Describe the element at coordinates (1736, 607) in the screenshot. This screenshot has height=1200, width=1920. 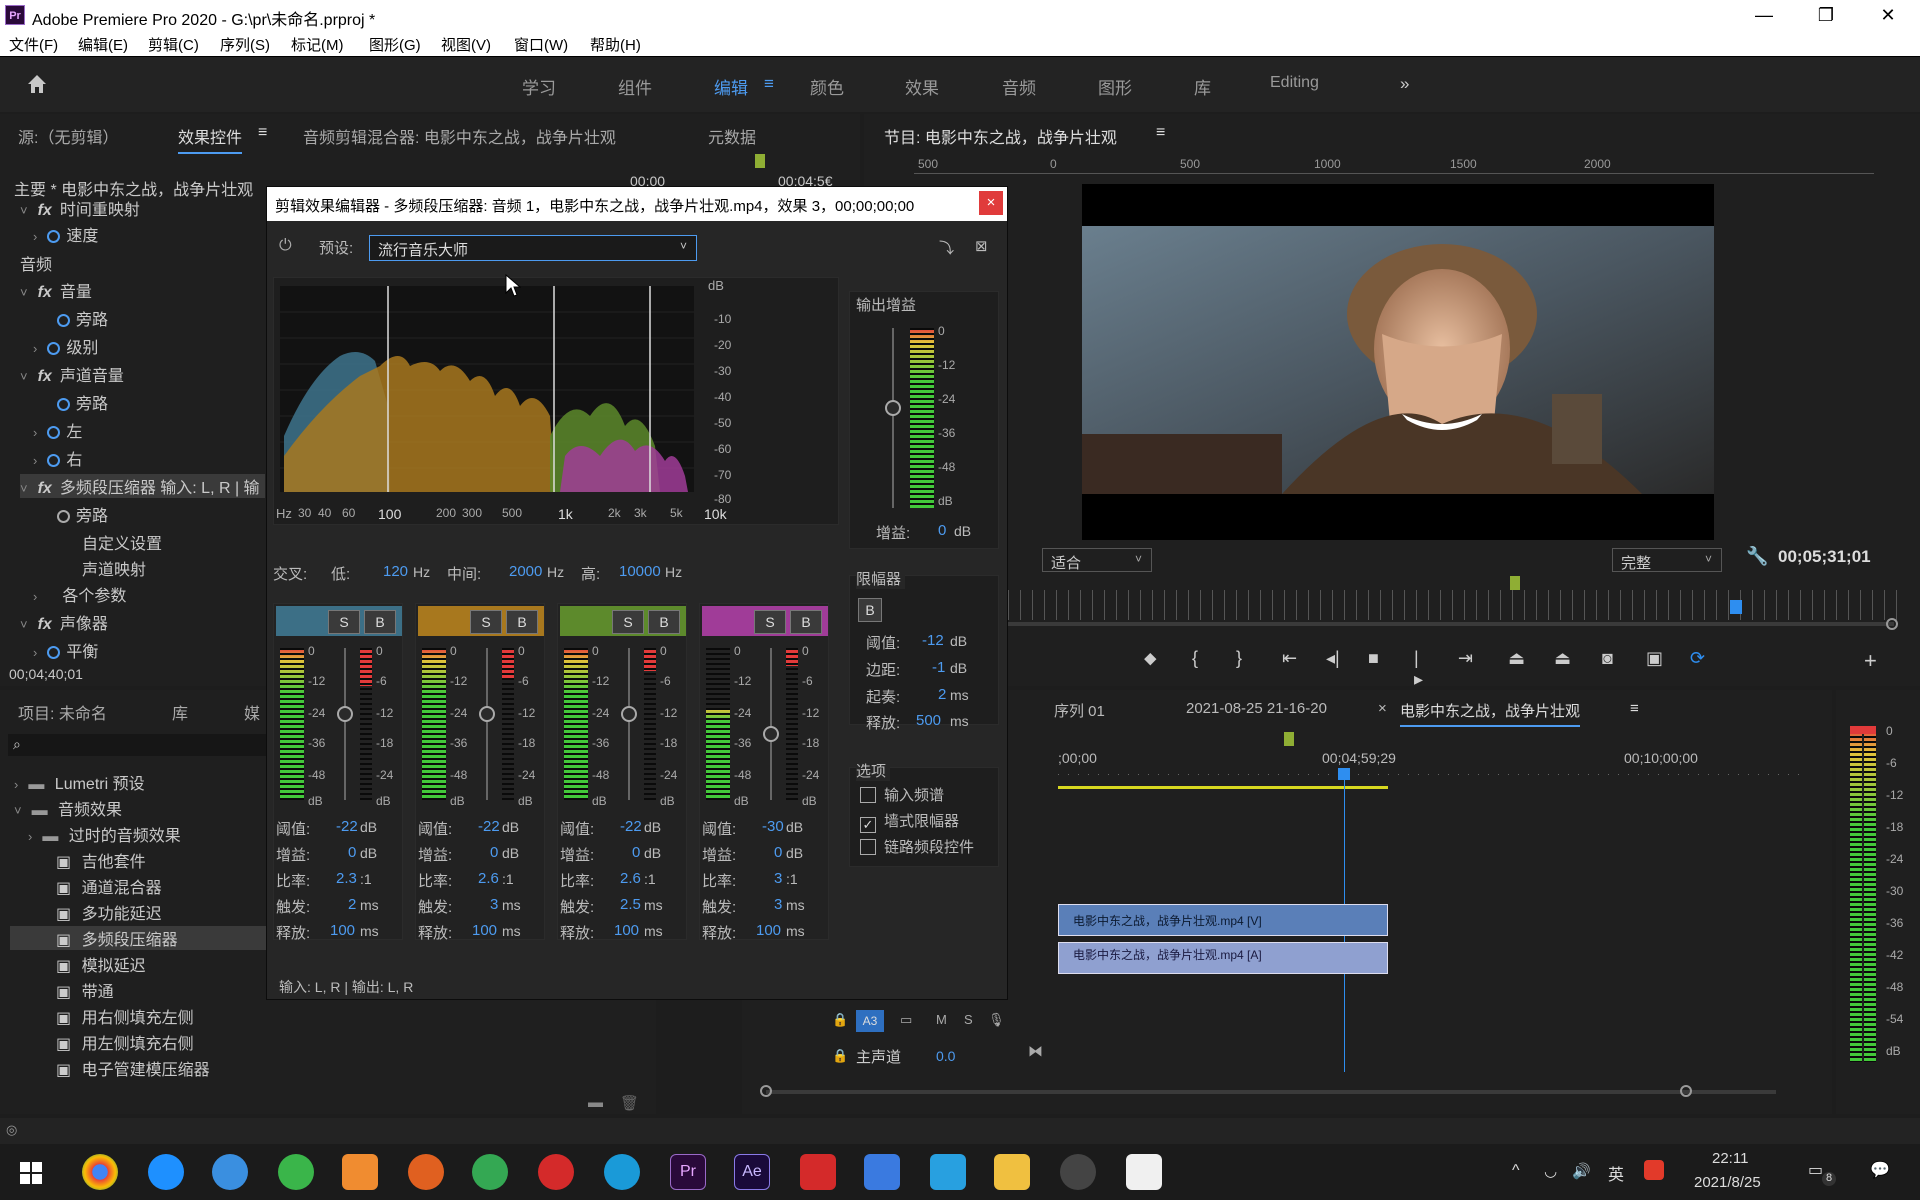
I see `playhead-icon` at that location.